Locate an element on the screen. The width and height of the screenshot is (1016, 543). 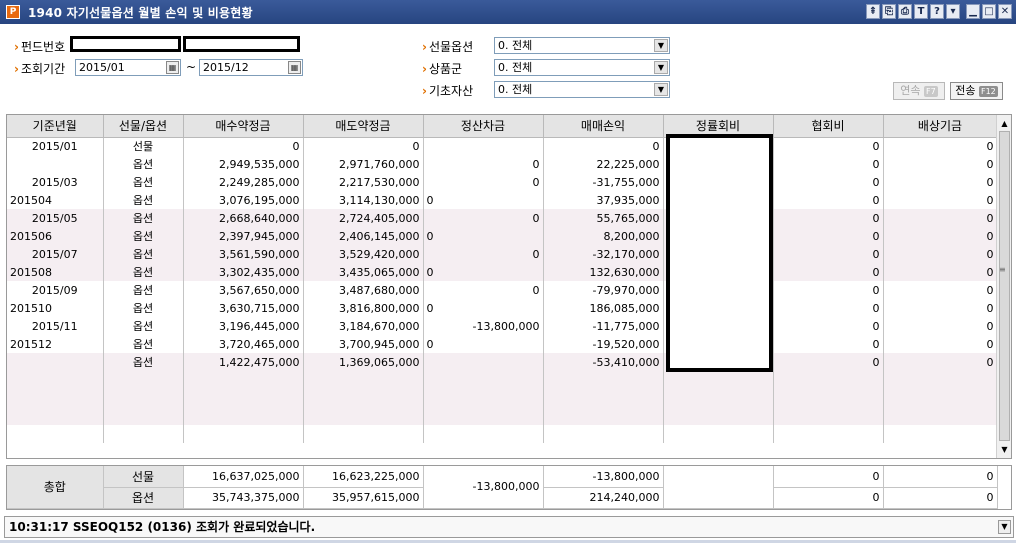
pnl-cell: 132,630,000 is located at coordinates (603, 272).